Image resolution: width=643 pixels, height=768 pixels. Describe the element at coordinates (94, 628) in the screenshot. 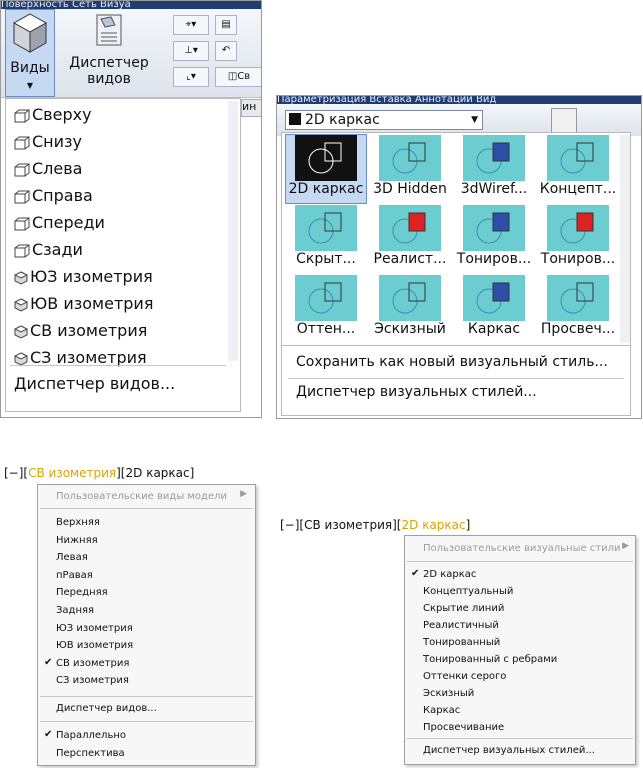

I see `view-context-item: ЮЗ изометрия` at that location.